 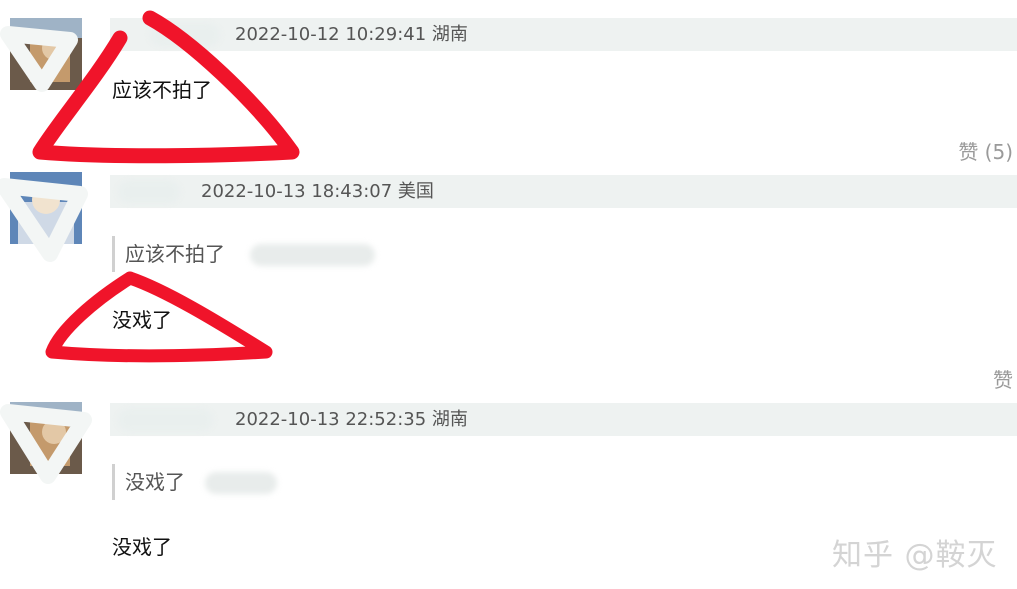 I want to click on comment-time: 2022-10-12 10:29:41, so click(x=331, y=34).